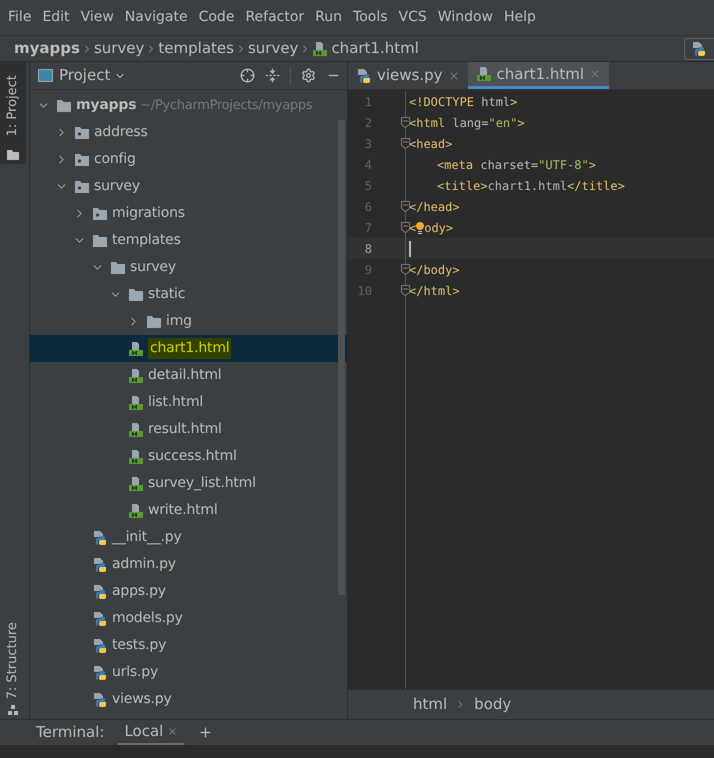  What do you see at coordinates (185, 375) in the screenshot?
I see `file-name: detail.html` at bounding box center [185, 375].